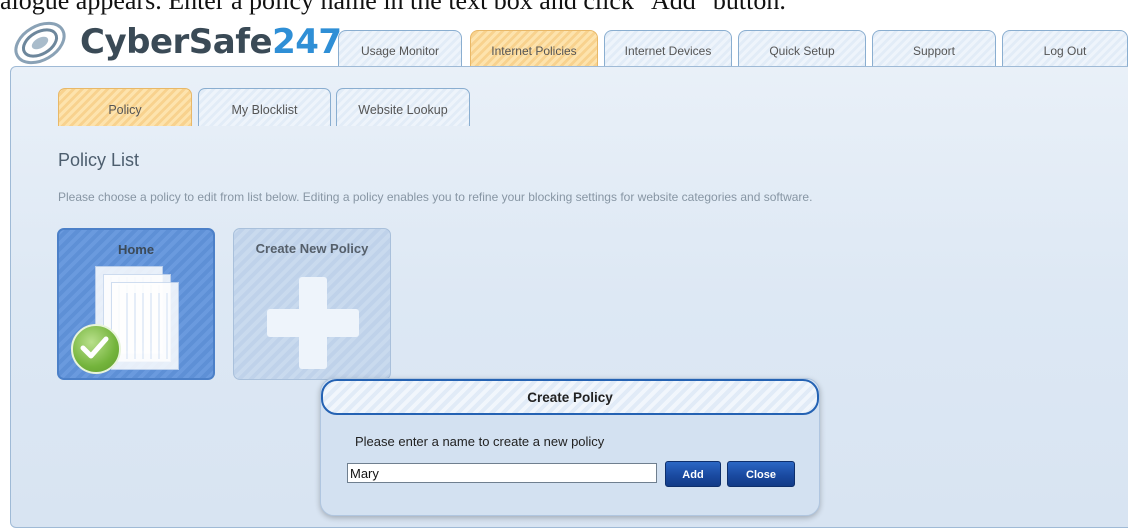 Image resolution: width=1128 pixels, height=528 pixels. What do you see at coordinates (264, 107) in the screenshot?
I see `subtab-my-blocklist: My Blocklist` at bounding box center [264, 107].